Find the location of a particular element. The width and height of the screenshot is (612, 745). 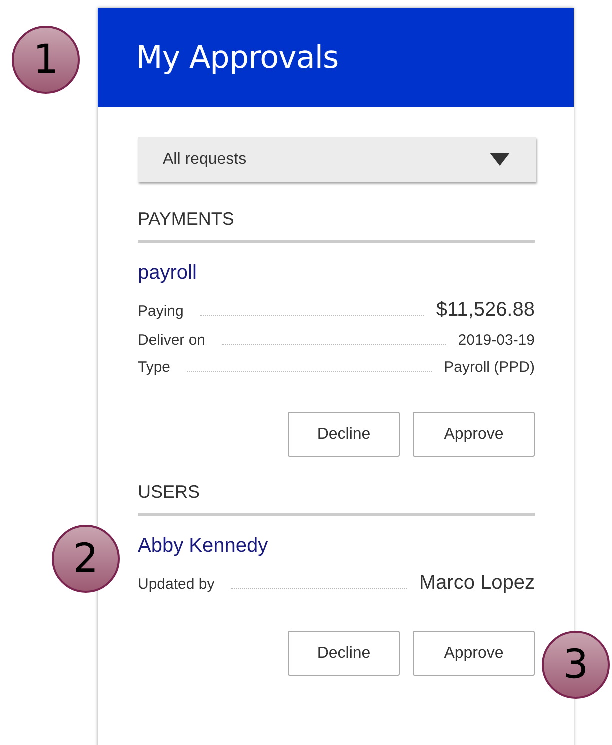

field-value: Payroll (PPD) is located at coordinates (489, 367).